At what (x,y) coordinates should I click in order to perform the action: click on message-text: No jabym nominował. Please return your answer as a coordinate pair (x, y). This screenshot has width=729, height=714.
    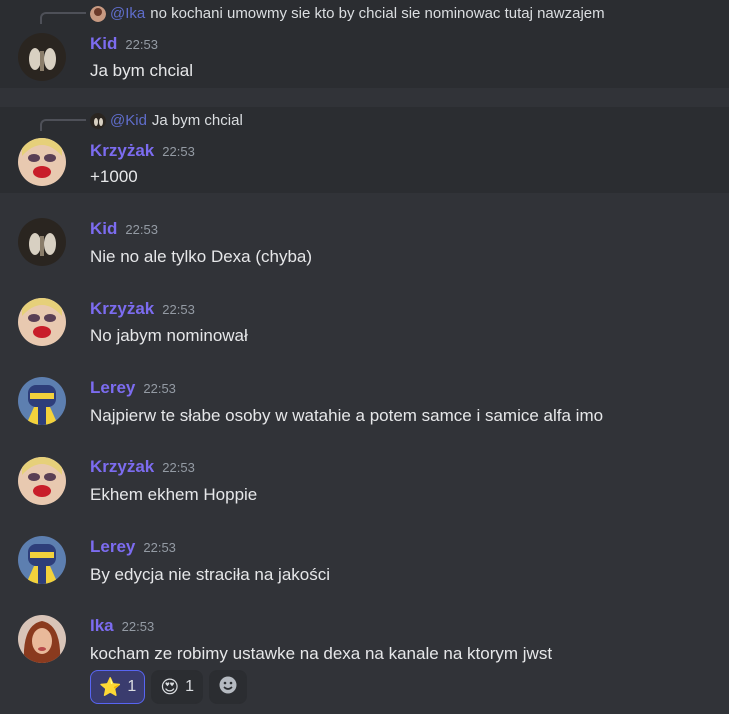
    Looking at the image, I should click on (169, 335).